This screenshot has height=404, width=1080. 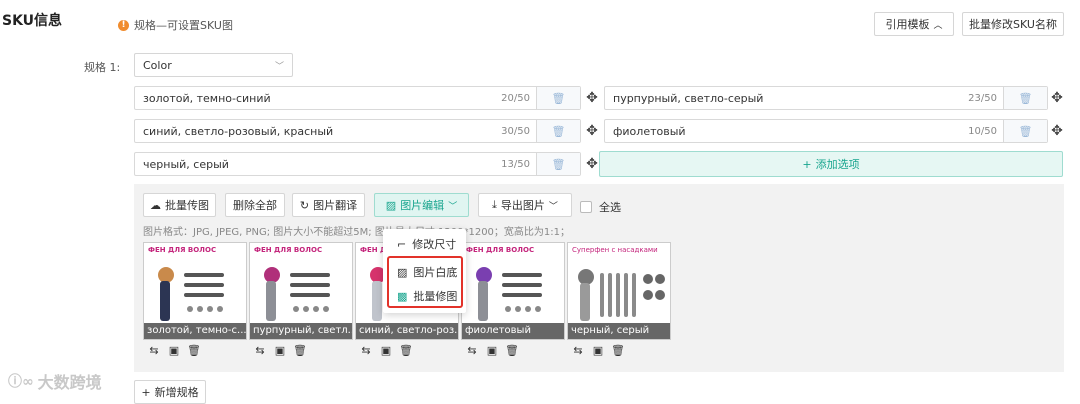 I want to click on menu-item-resize: ⌐ 修改尺寸, so click(x=424, y=244).